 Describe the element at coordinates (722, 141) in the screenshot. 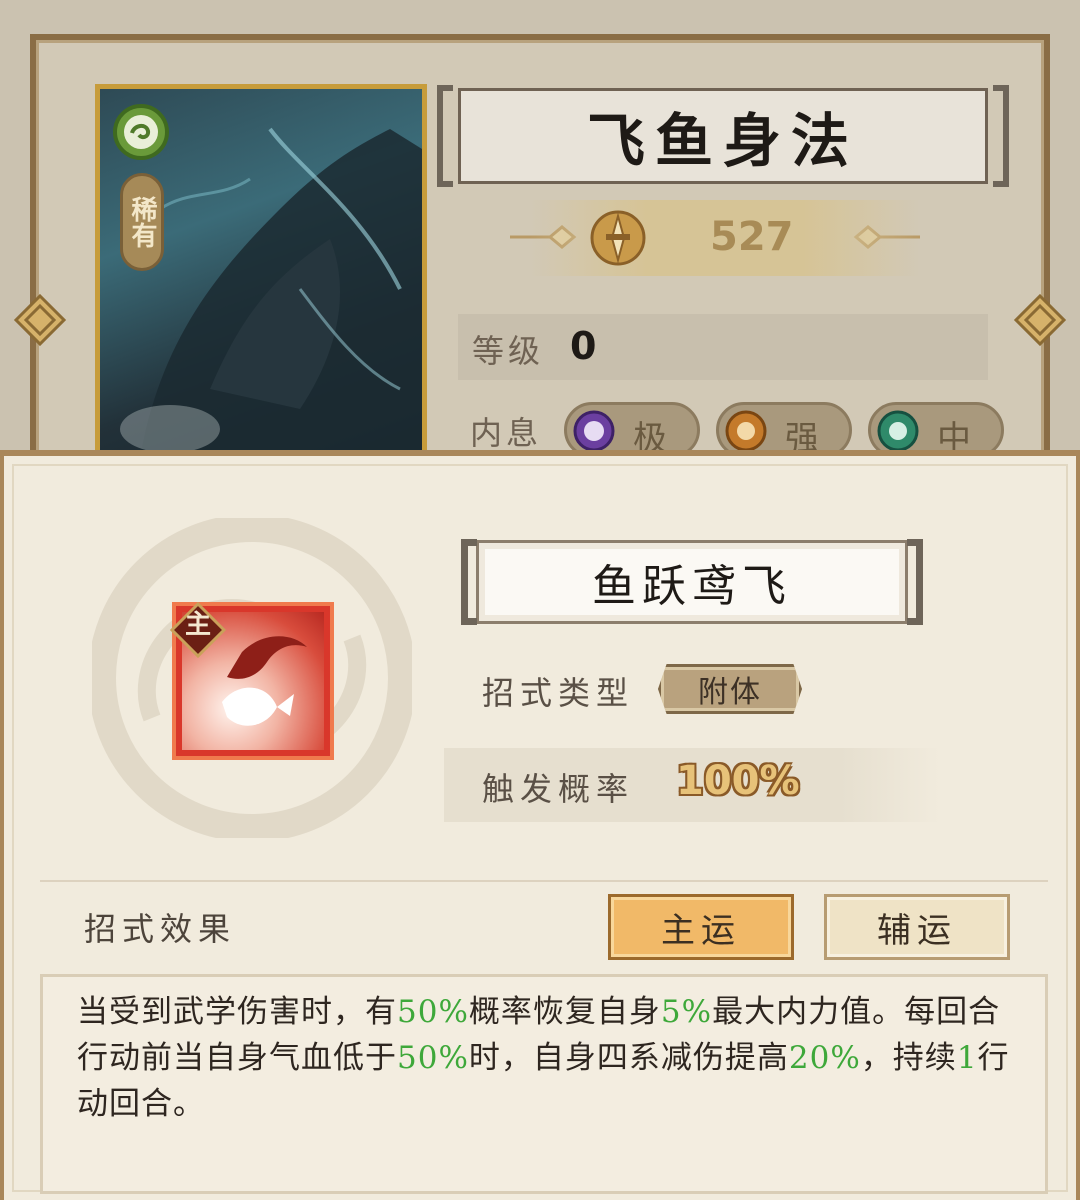

I see `skill-name: 飞鱼身法` at that location.